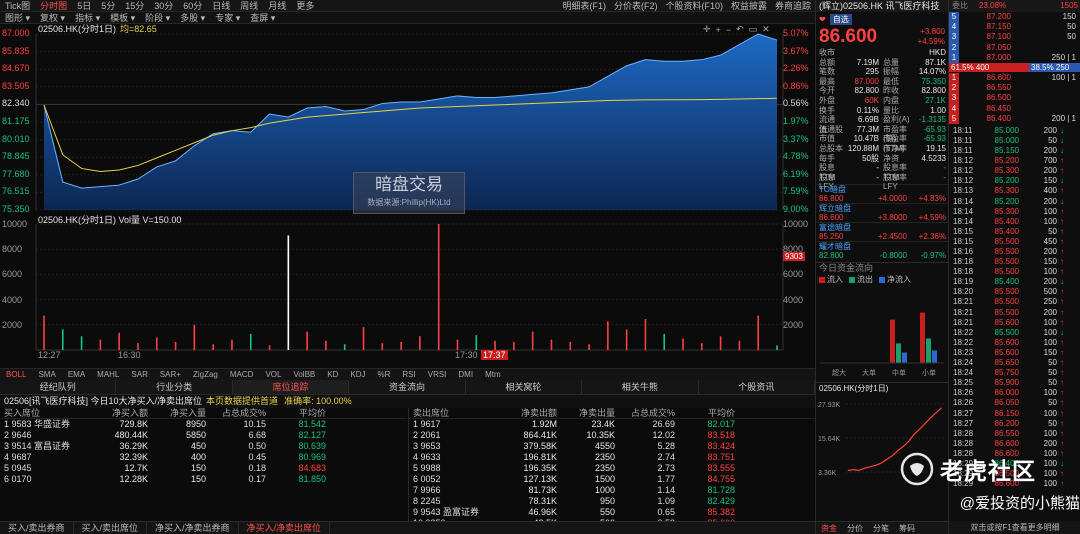 The height and width of the screenshot is (534, 1080). What do you see at coordinates (840, 19) in the screenshot?
I see `watchlist-badge: 自选` at bounding box center [840, 19].